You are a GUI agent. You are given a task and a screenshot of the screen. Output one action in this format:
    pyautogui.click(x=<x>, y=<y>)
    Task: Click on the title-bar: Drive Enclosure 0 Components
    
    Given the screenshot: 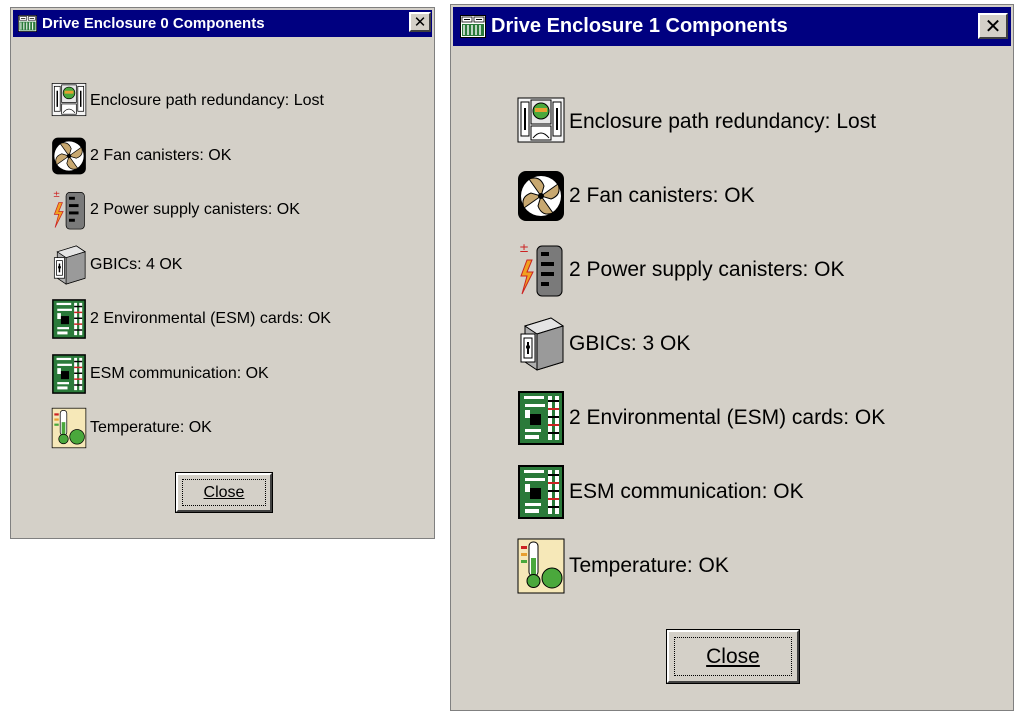 What is the action you would take?
    pyautogui.click(x=222, y=23)
    